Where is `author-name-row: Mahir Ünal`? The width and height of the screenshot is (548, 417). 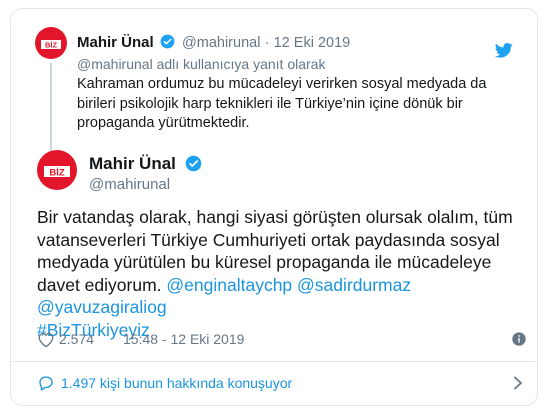 author-name-row: Mahir Ünal is located at coordinates (147, 164).